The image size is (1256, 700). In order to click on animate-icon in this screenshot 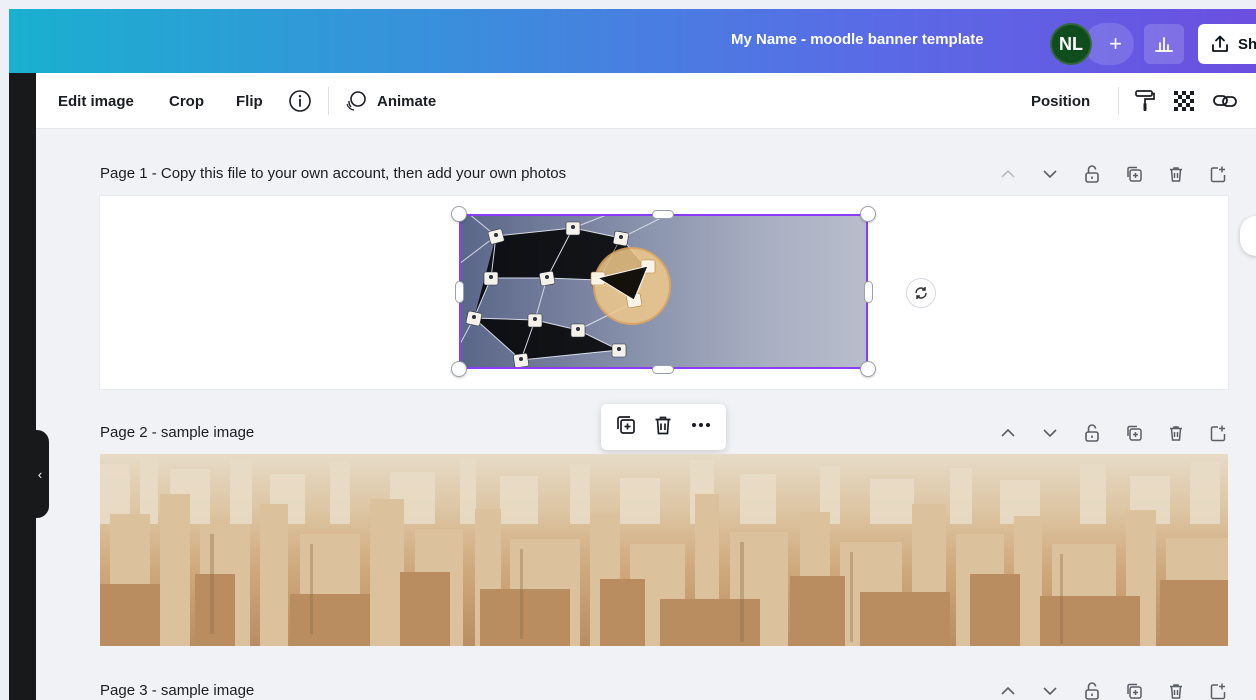, I will do `click(356, 101)`.